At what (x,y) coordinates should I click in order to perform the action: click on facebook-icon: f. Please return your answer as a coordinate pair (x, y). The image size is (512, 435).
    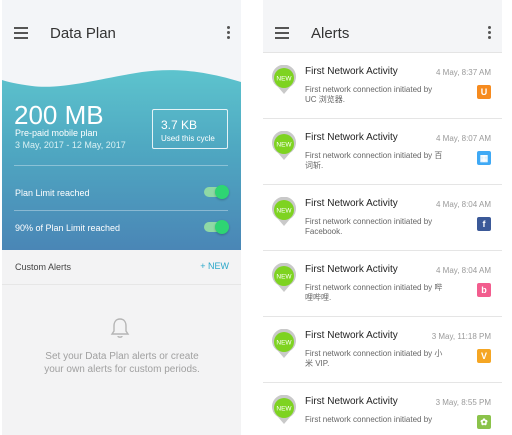
    Looking at the image, I should click on (484, 224).